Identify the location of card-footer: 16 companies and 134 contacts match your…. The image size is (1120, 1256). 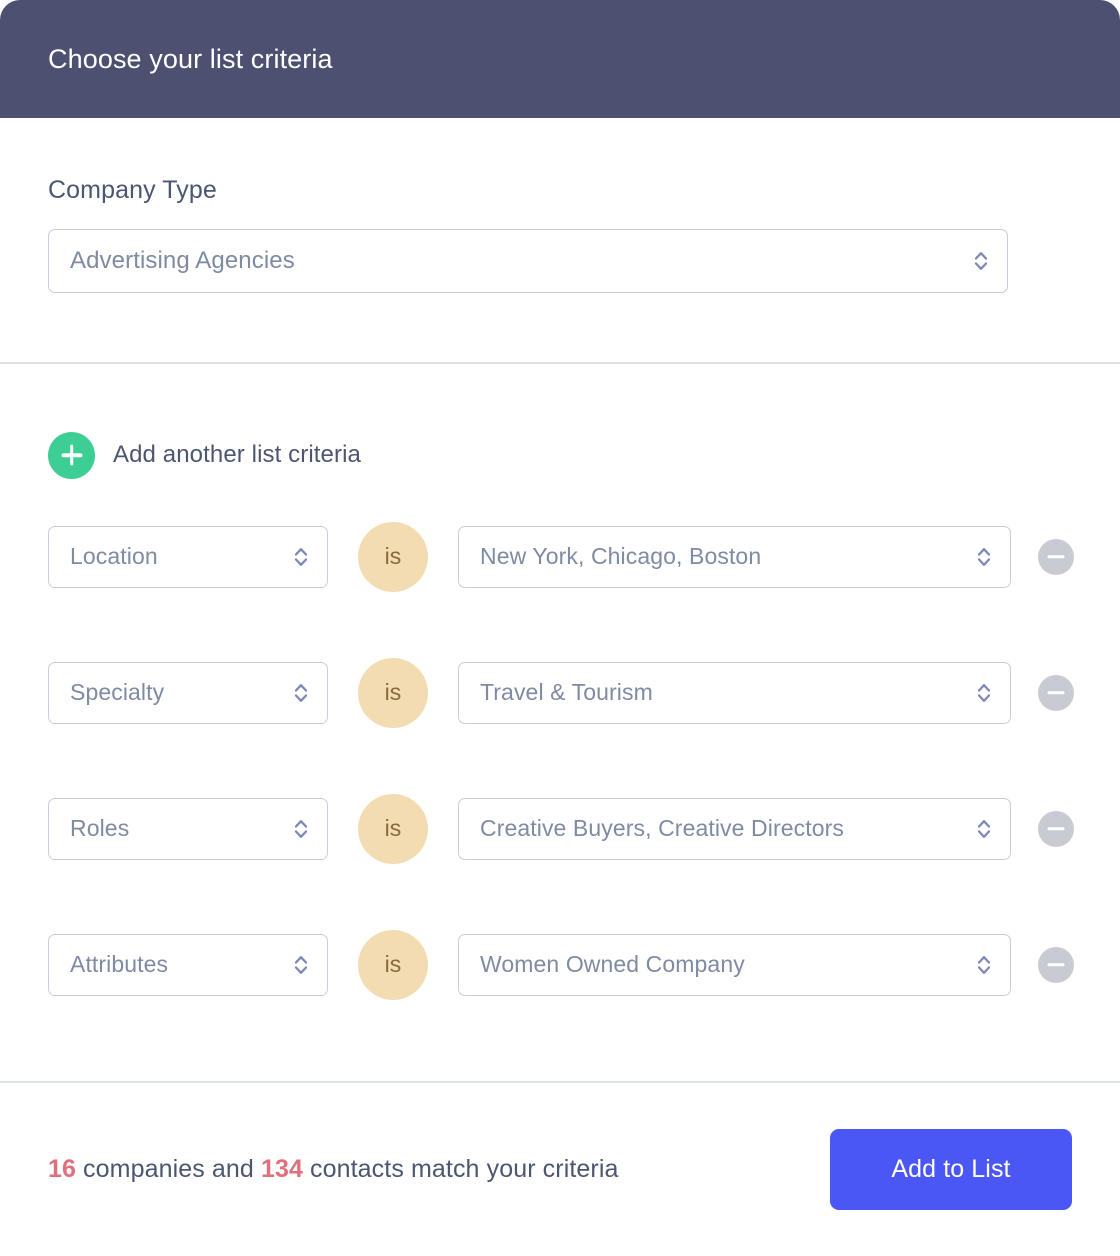
(560, 1169).